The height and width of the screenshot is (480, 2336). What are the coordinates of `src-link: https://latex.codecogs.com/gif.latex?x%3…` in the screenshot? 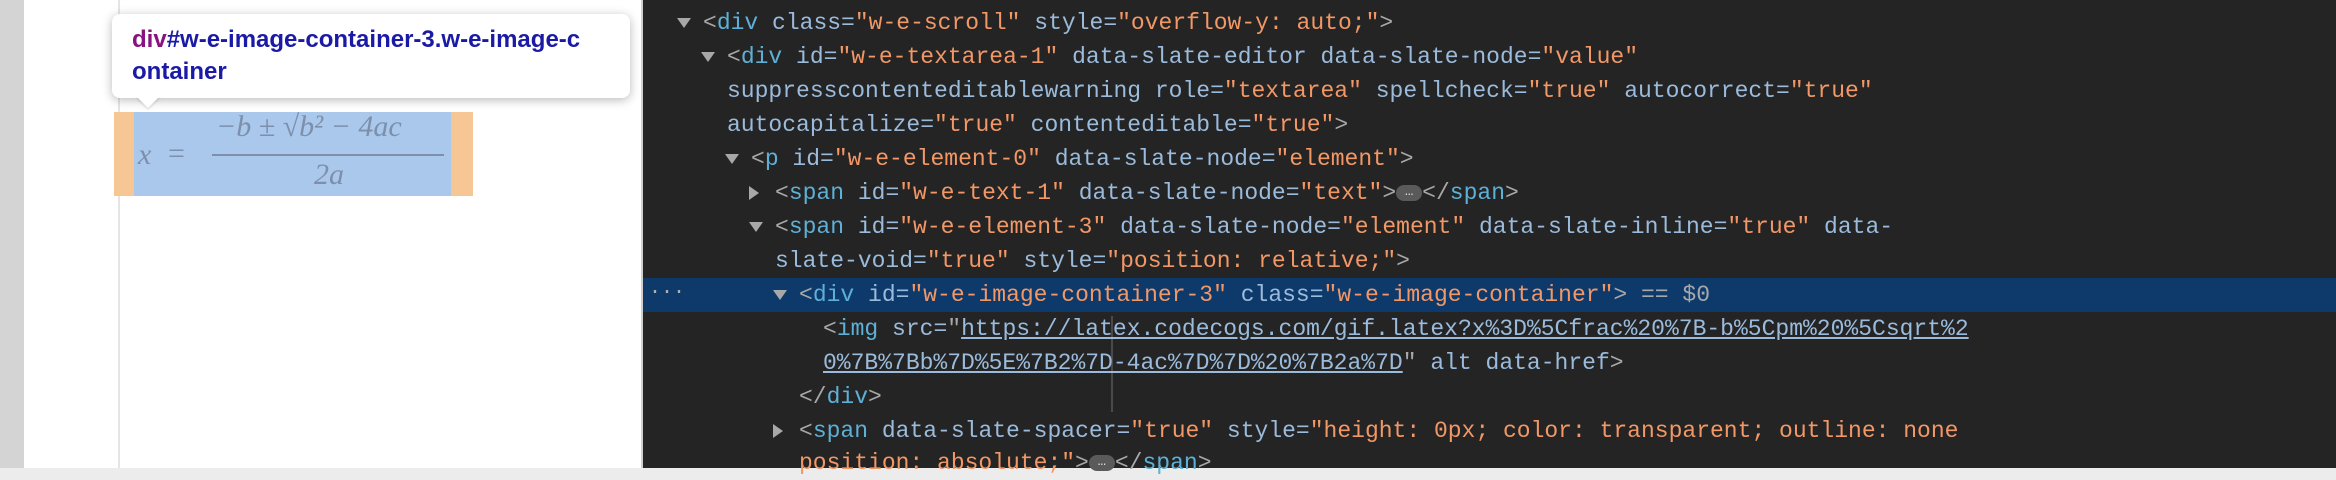 It's located at (1465, 329).